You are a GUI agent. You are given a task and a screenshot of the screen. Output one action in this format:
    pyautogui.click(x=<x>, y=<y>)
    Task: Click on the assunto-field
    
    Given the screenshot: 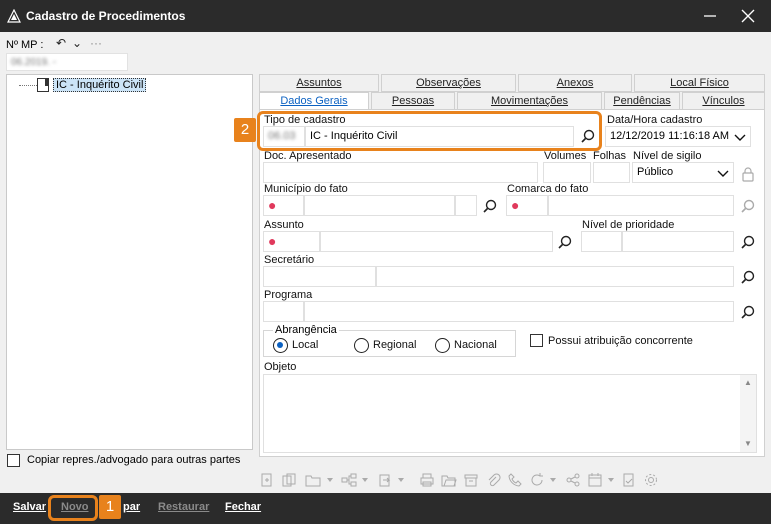 What is the action you would take?
    pyautogui.click(x=436, y=241)
    